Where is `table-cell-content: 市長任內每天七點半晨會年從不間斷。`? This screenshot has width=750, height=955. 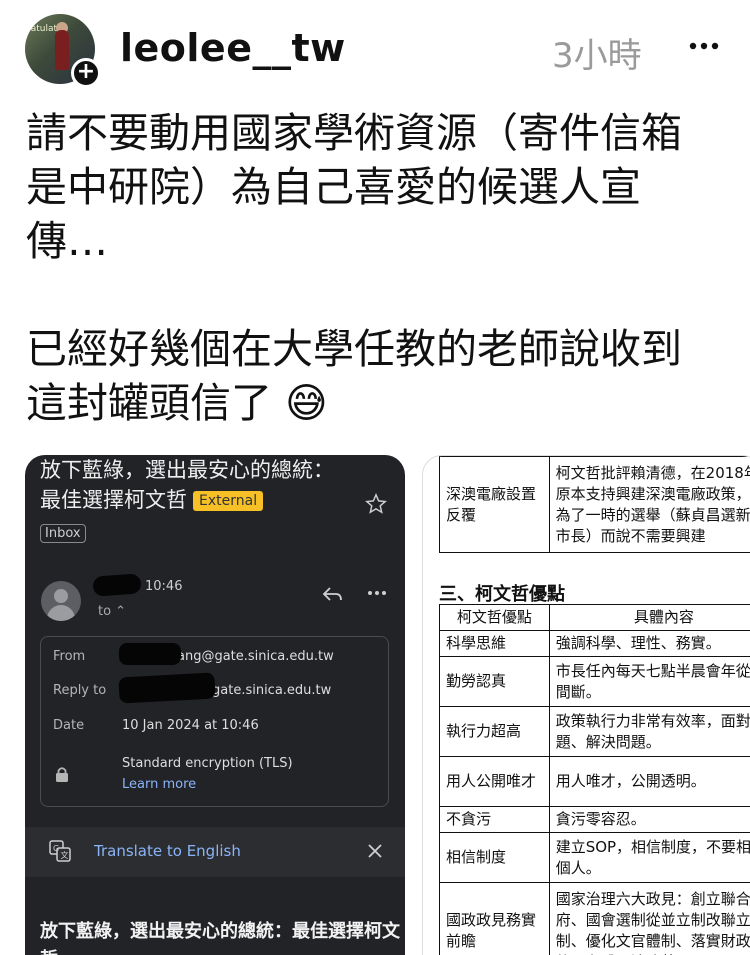
table-cell-content: 市長任內每天七點半晨會年從不間斷。 is located at coordinates (649, 681).